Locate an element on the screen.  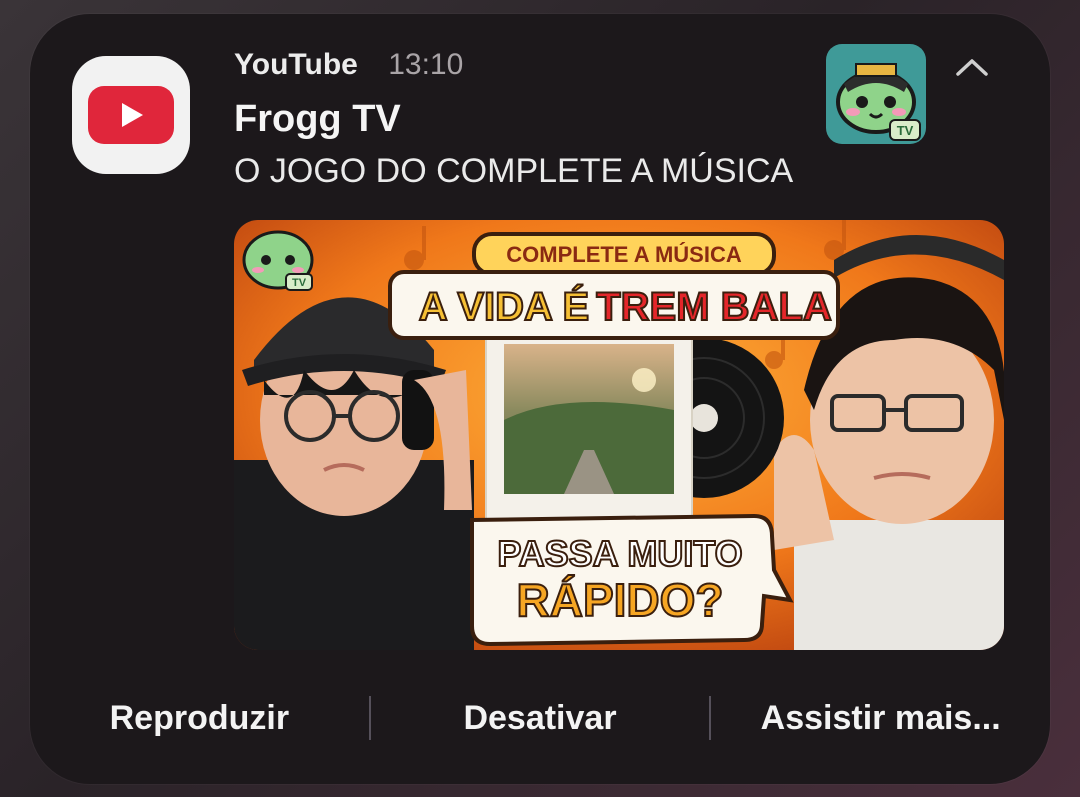
banner-main-text-1: A VIDA É is located at coordinates (504, 306).